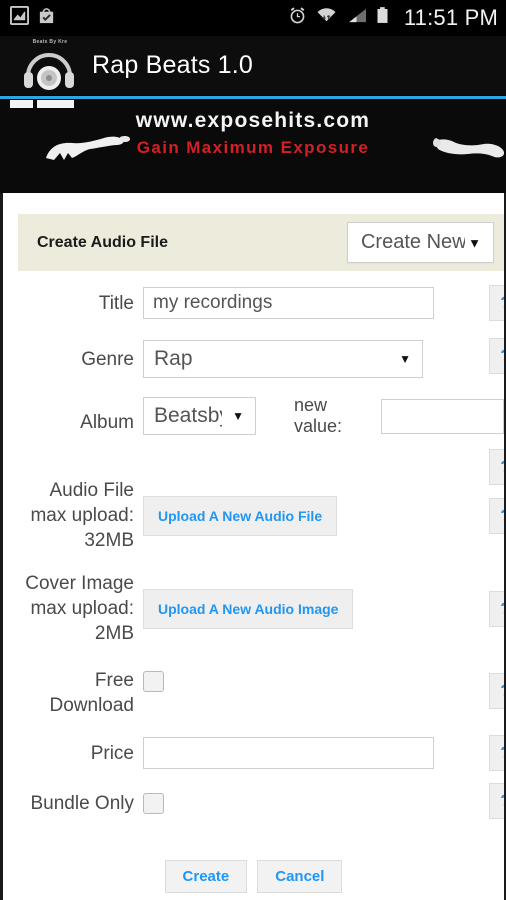 This screenshot has height=900, width=506. Describe the element at coordinates (253, 97) in the screenshot. I see `banner-accent-rule` at that location.